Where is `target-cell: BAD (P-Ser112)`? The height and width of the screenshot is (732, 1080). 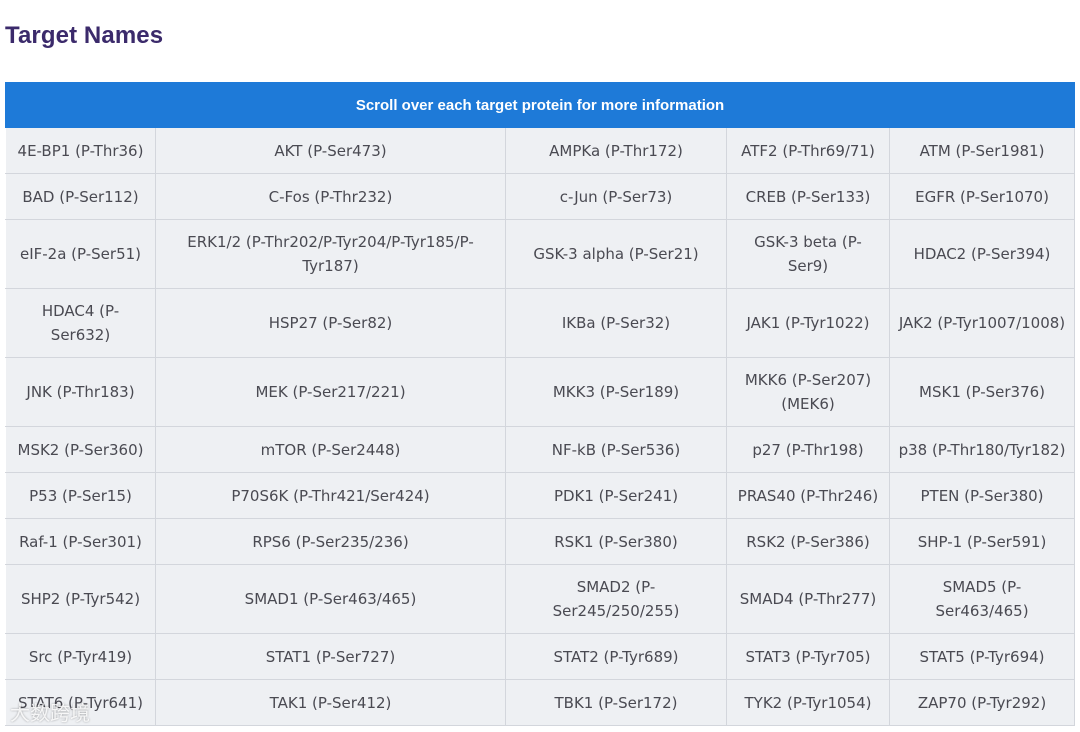
target-cell: BAD (P-Ser112) is located at coordinates (80, 196).